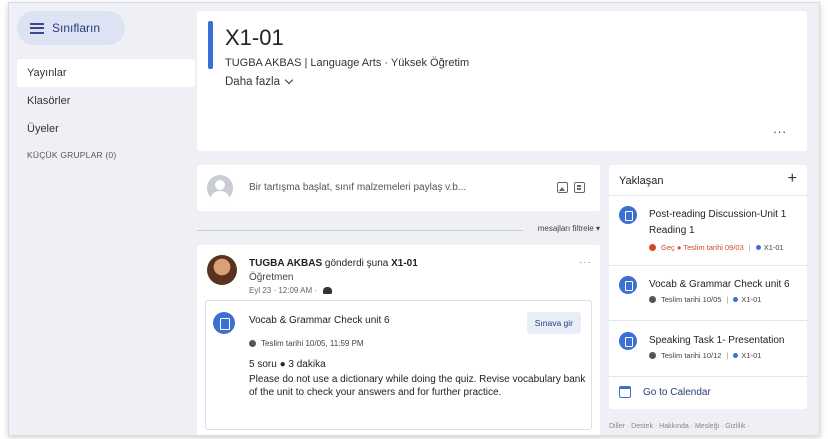 The height and width of the screenshot is (439, 828). What do you see at coordinates (252, 82) in the screenshot?
I see `more-info-label: Daha fazla` at bounding box center [252, 82].